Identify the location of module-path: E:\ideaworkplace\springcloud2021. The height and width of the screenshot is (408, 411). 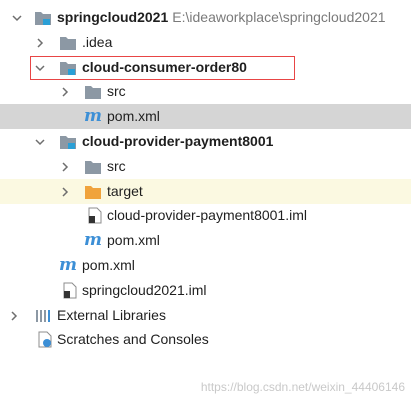
(279, 17).